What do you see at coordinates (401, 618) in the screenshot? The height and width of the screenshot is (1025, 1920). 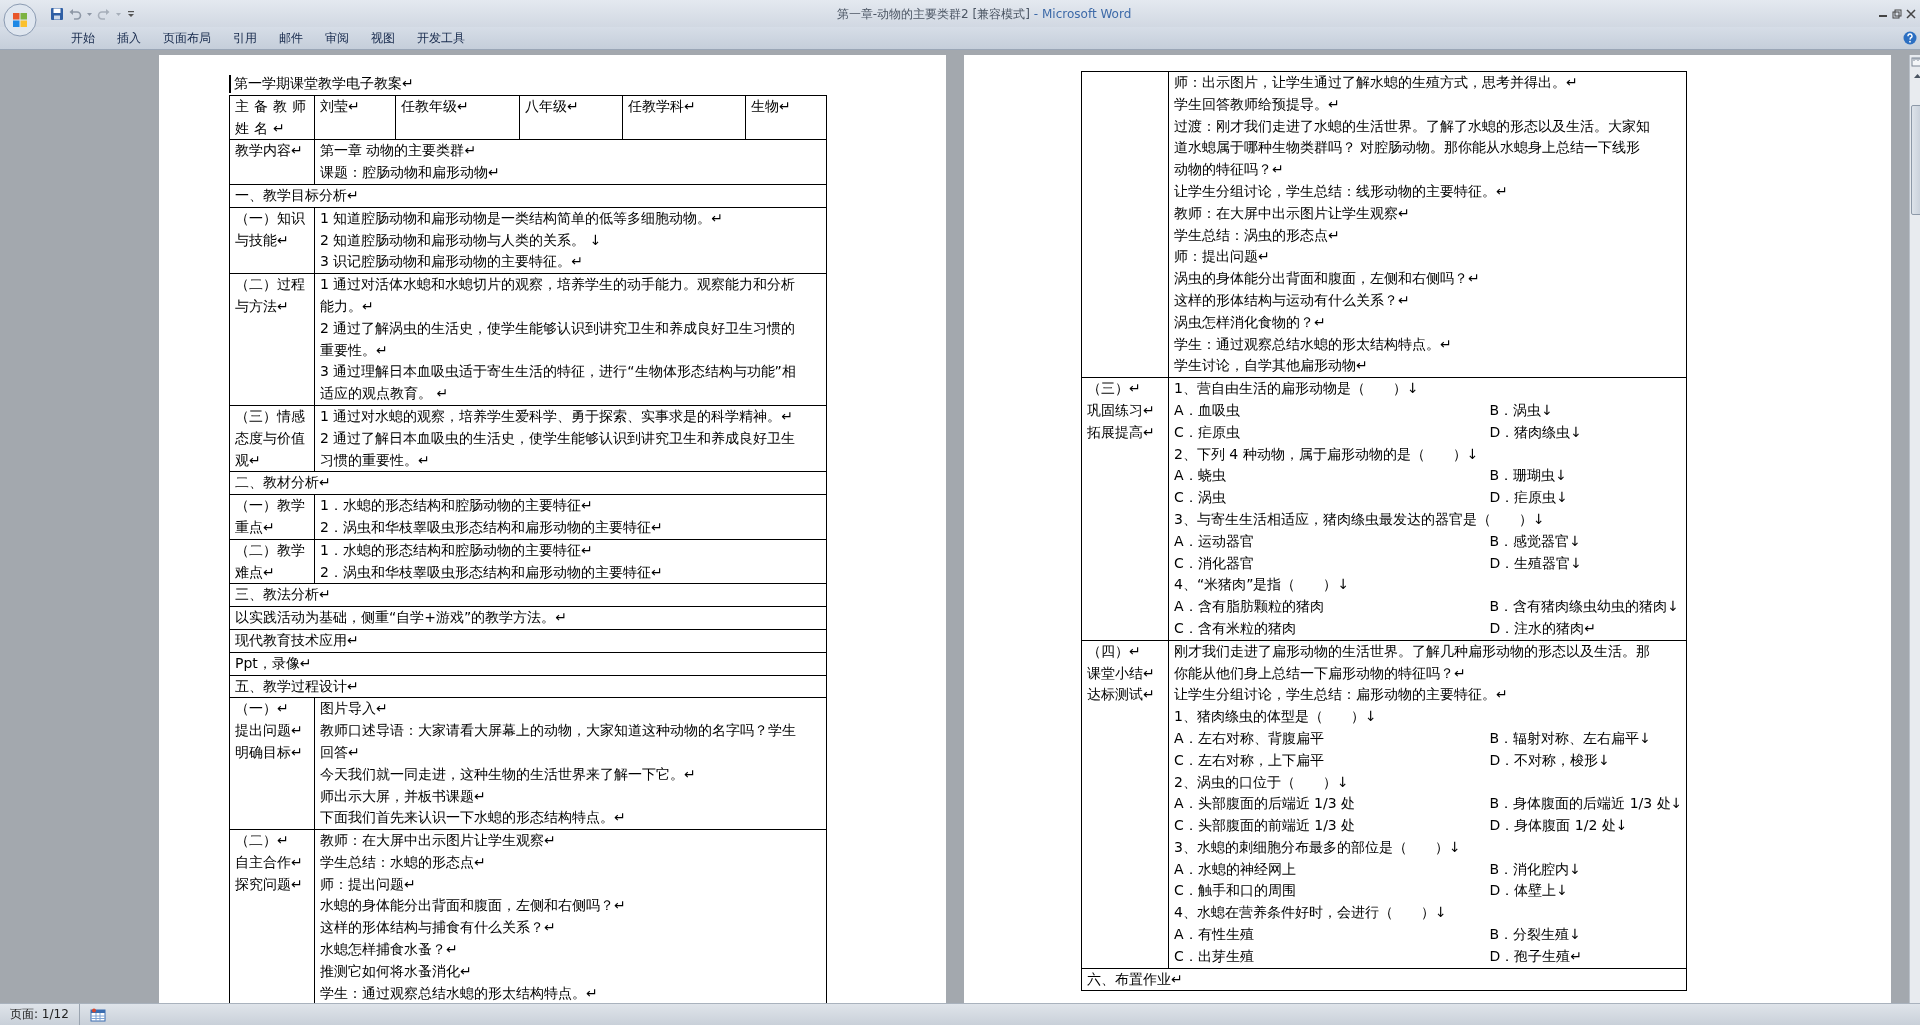 I see `section-heading: 以实践活动为基础，侧重“自学+游戏”的教学方法。↵` at bounding box center [401, 618].